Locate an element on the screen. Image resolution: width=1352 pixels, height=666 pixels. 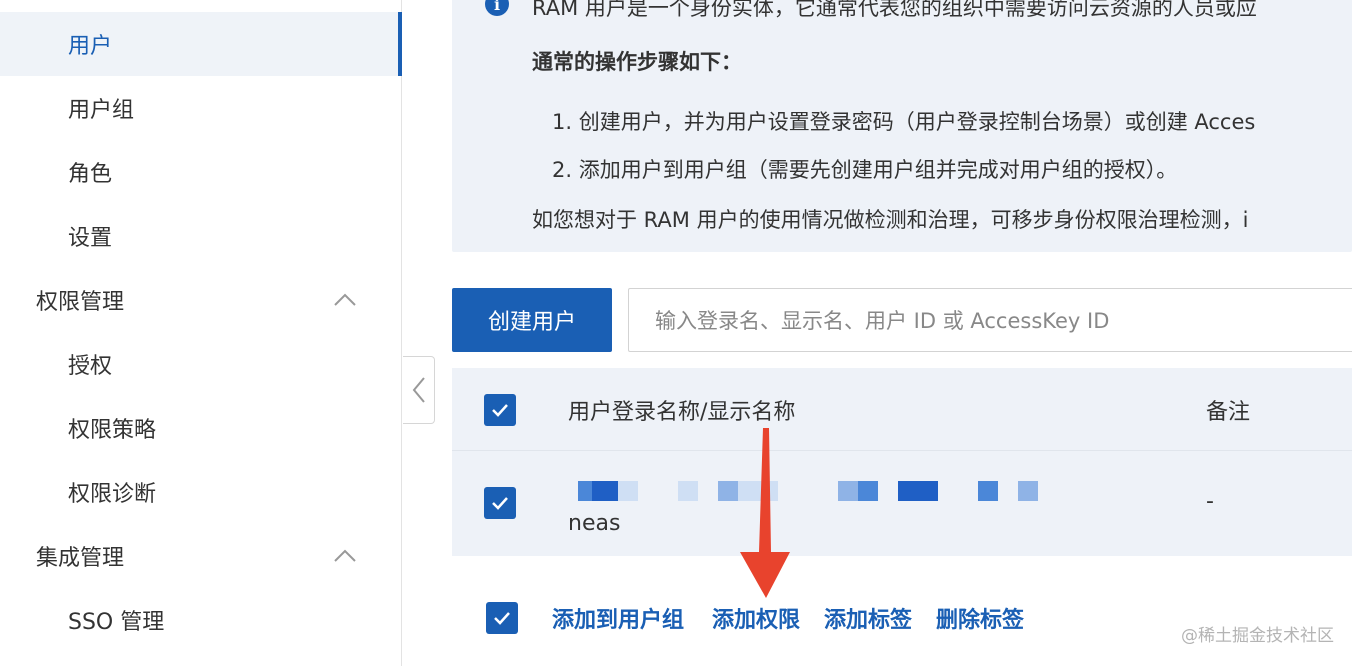
watermark: @稀土掘金技术社区 is located at coordinates (1257, 636).